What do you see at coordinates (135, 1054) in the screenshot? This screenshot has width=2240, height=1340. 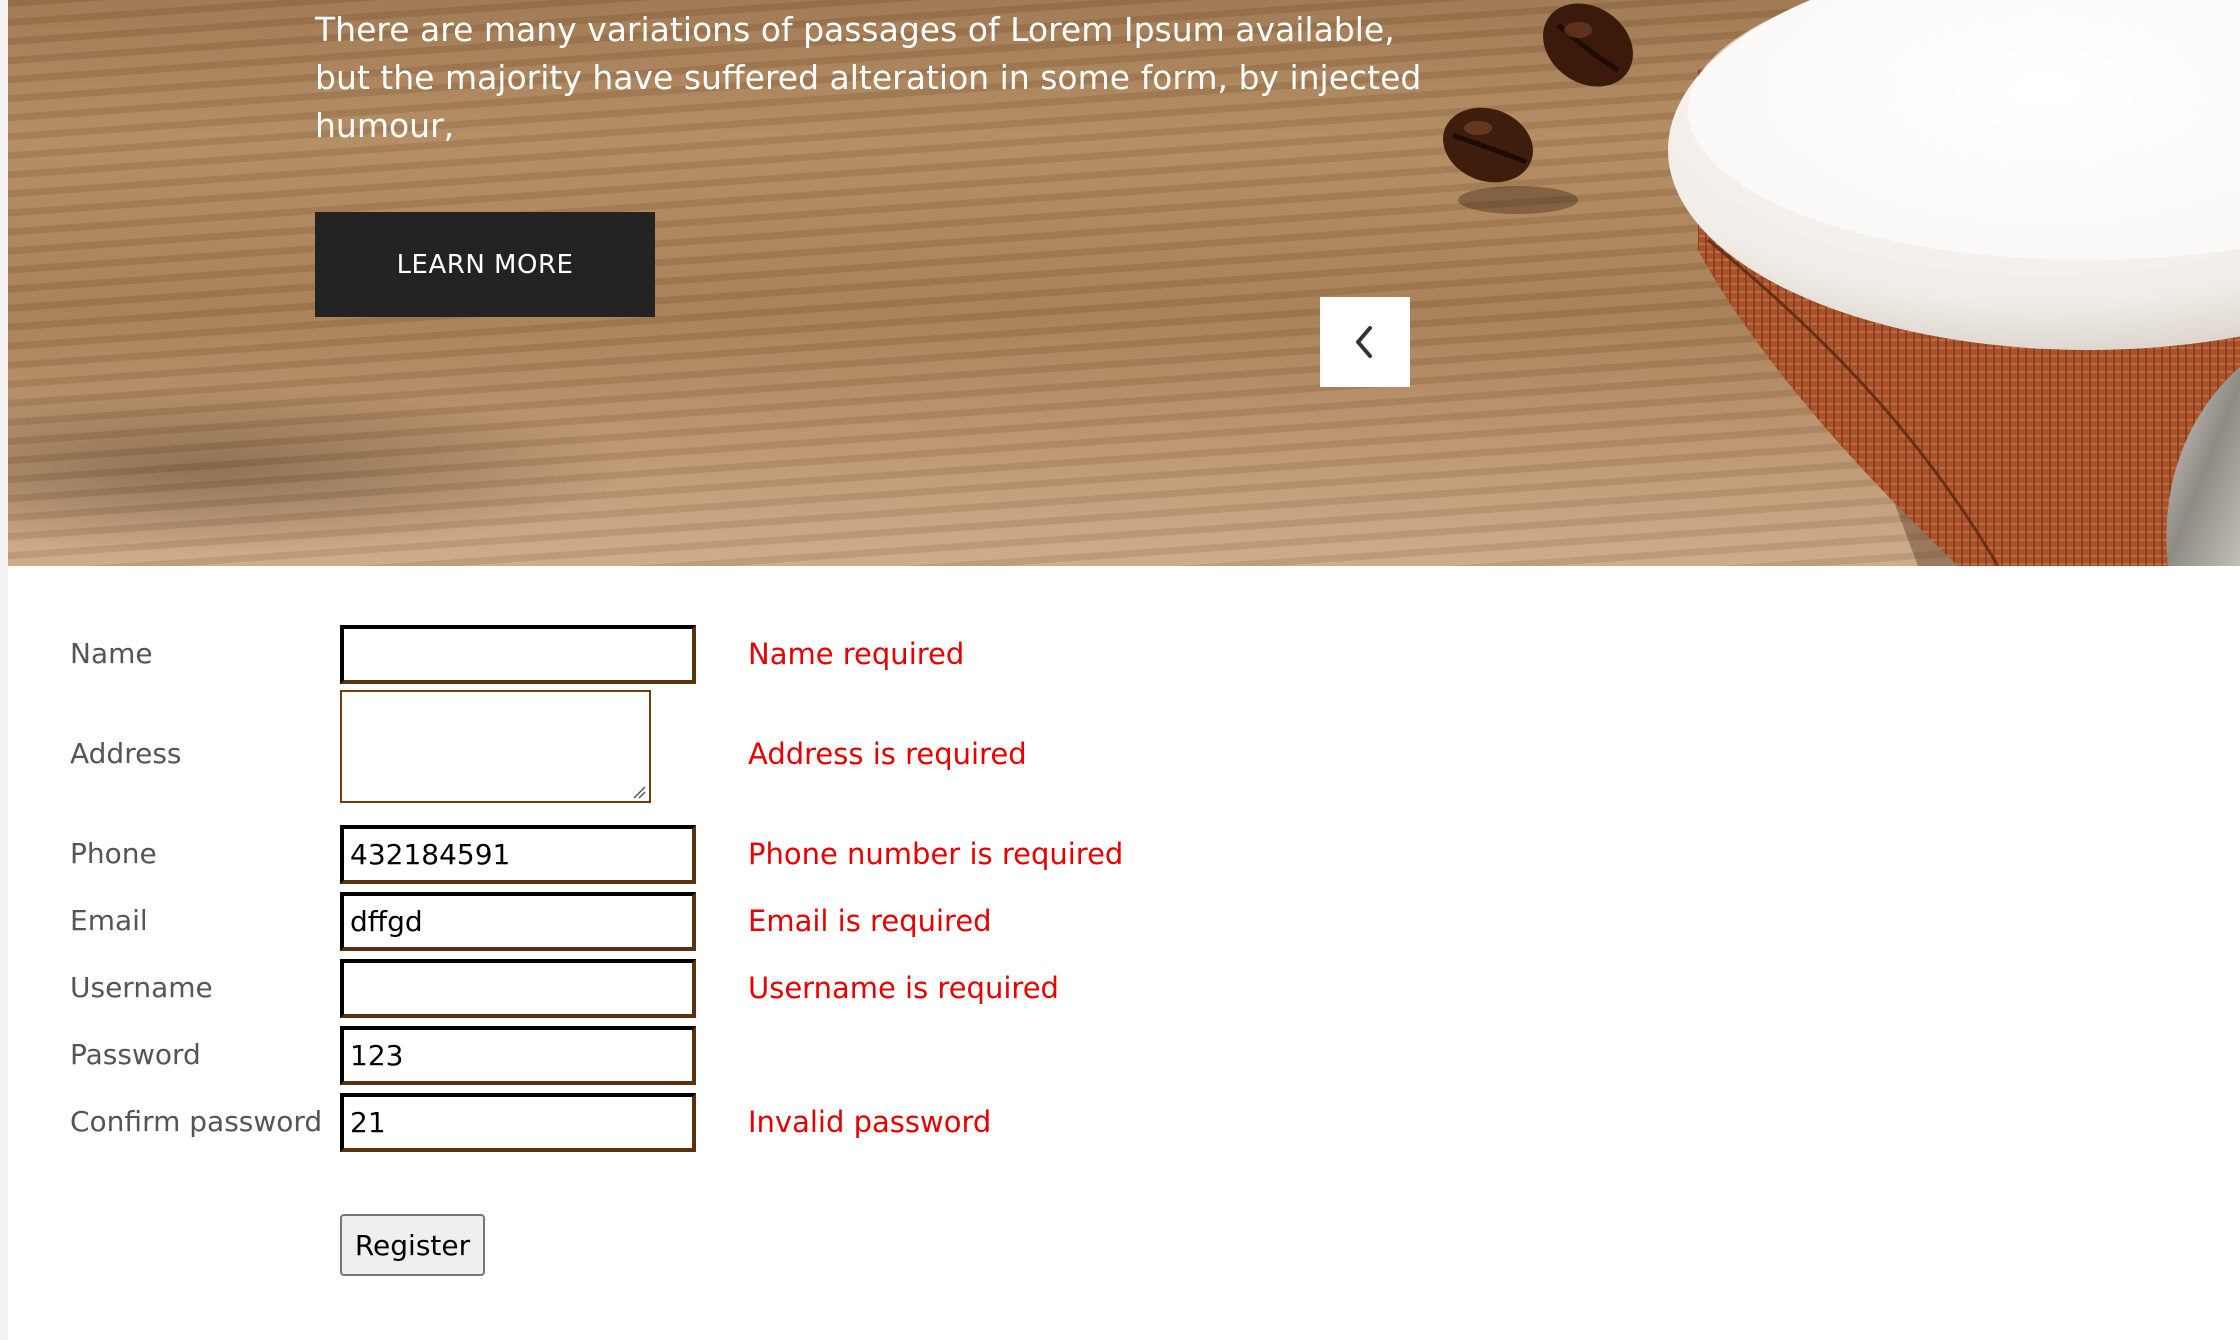 I see `password-label: Password` at bounding box center [135, 1054].